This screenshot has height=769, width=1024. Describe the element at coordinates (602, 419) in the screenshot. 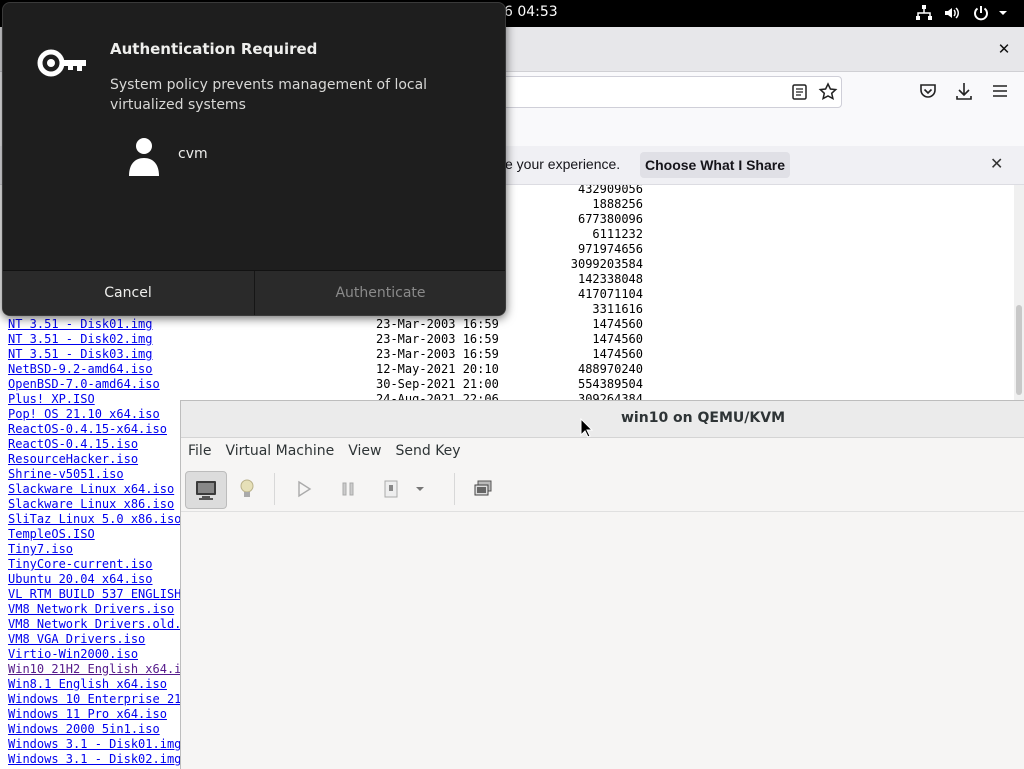

I see `vm-titlebar: win10 on QEMU/KVM` at that location.